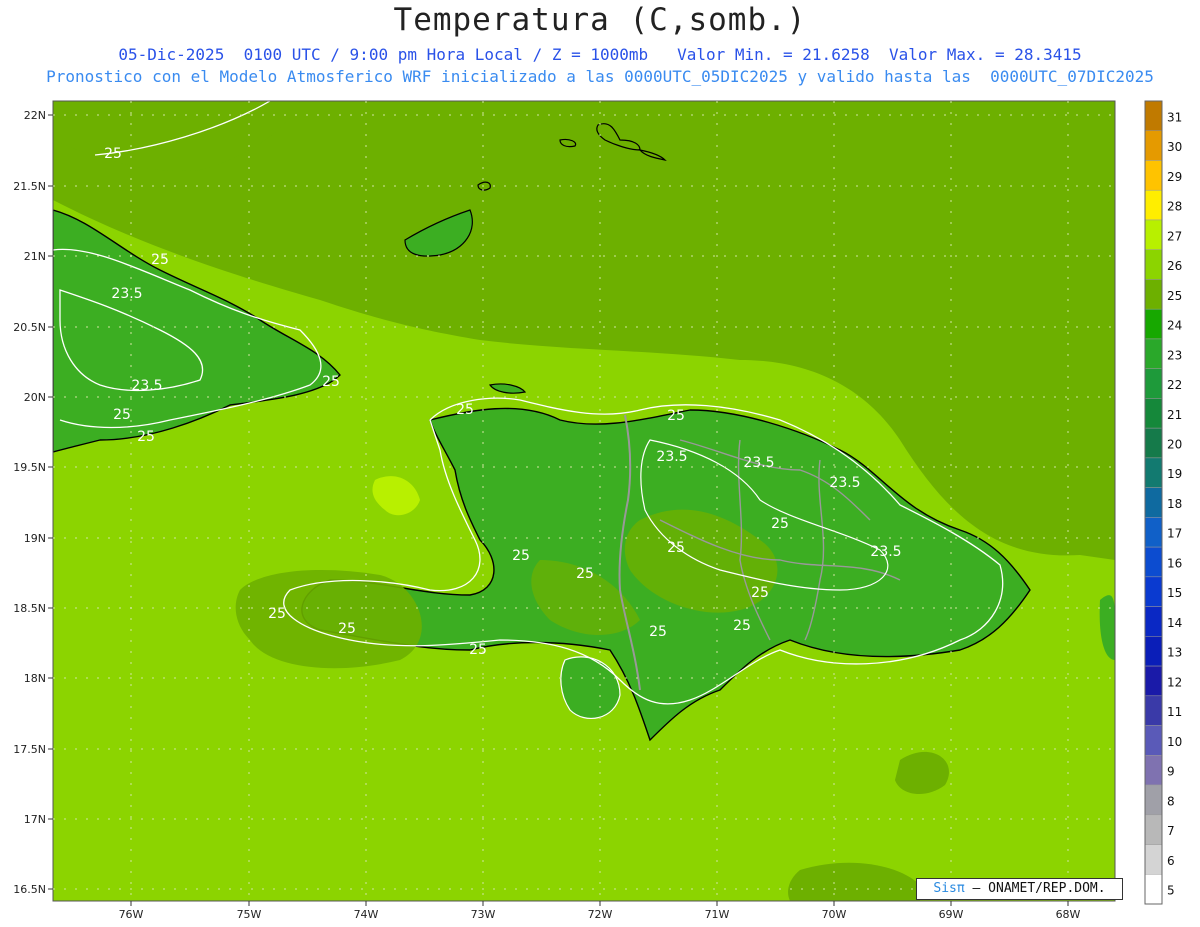 The image size is (1200, 927). I want to click on colorbar-label: 12, so click(1174, 682).